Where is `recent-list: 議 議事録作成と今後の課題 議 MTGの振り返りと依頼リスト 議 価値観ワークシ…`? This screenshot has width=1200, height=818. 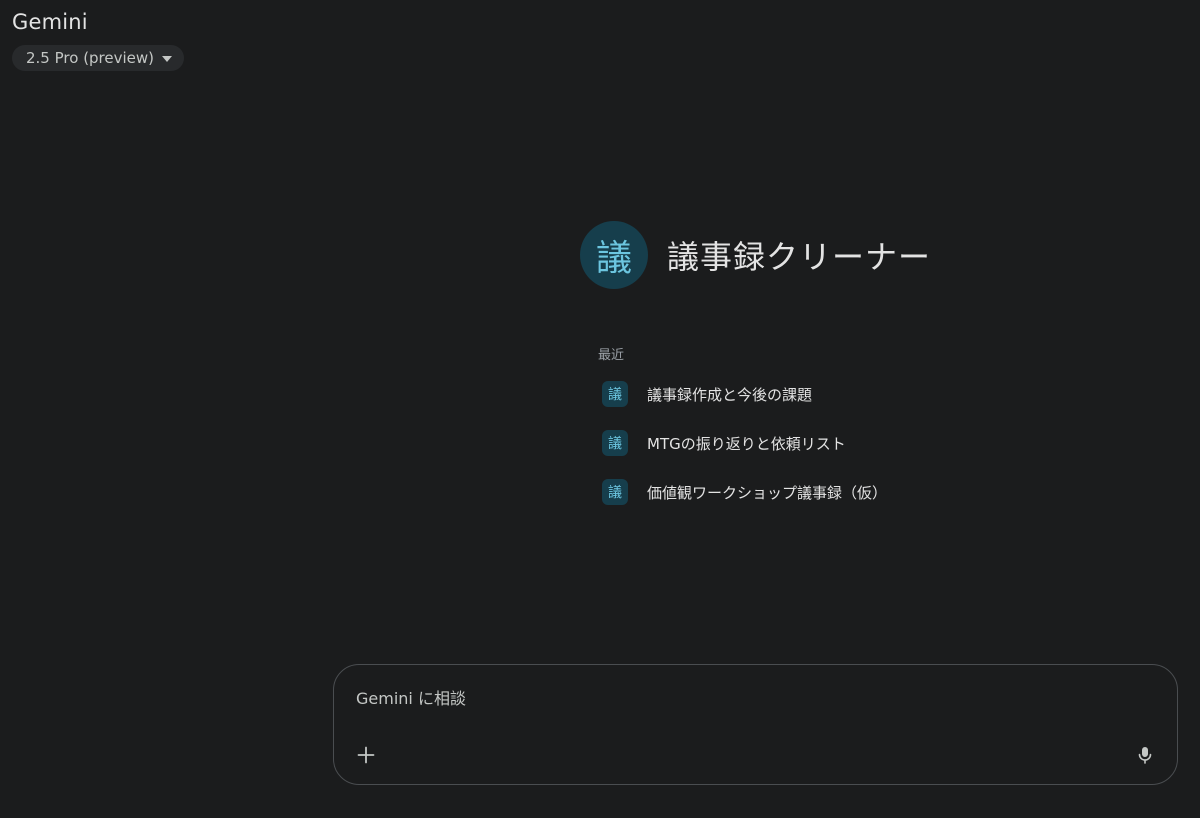
recent-list: 議 議事録作成と今後の課題 議 MTGの振り返りと依頼リスト 議 価値観ワークシ… is located at coordinates (812, 453).